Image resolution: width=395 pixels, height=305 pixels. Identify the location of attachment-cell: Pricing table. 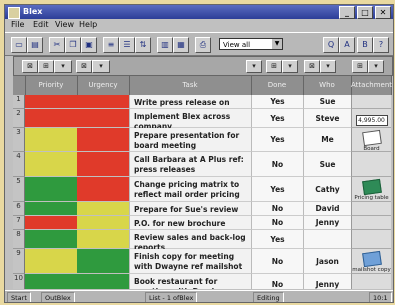
(371, 189).